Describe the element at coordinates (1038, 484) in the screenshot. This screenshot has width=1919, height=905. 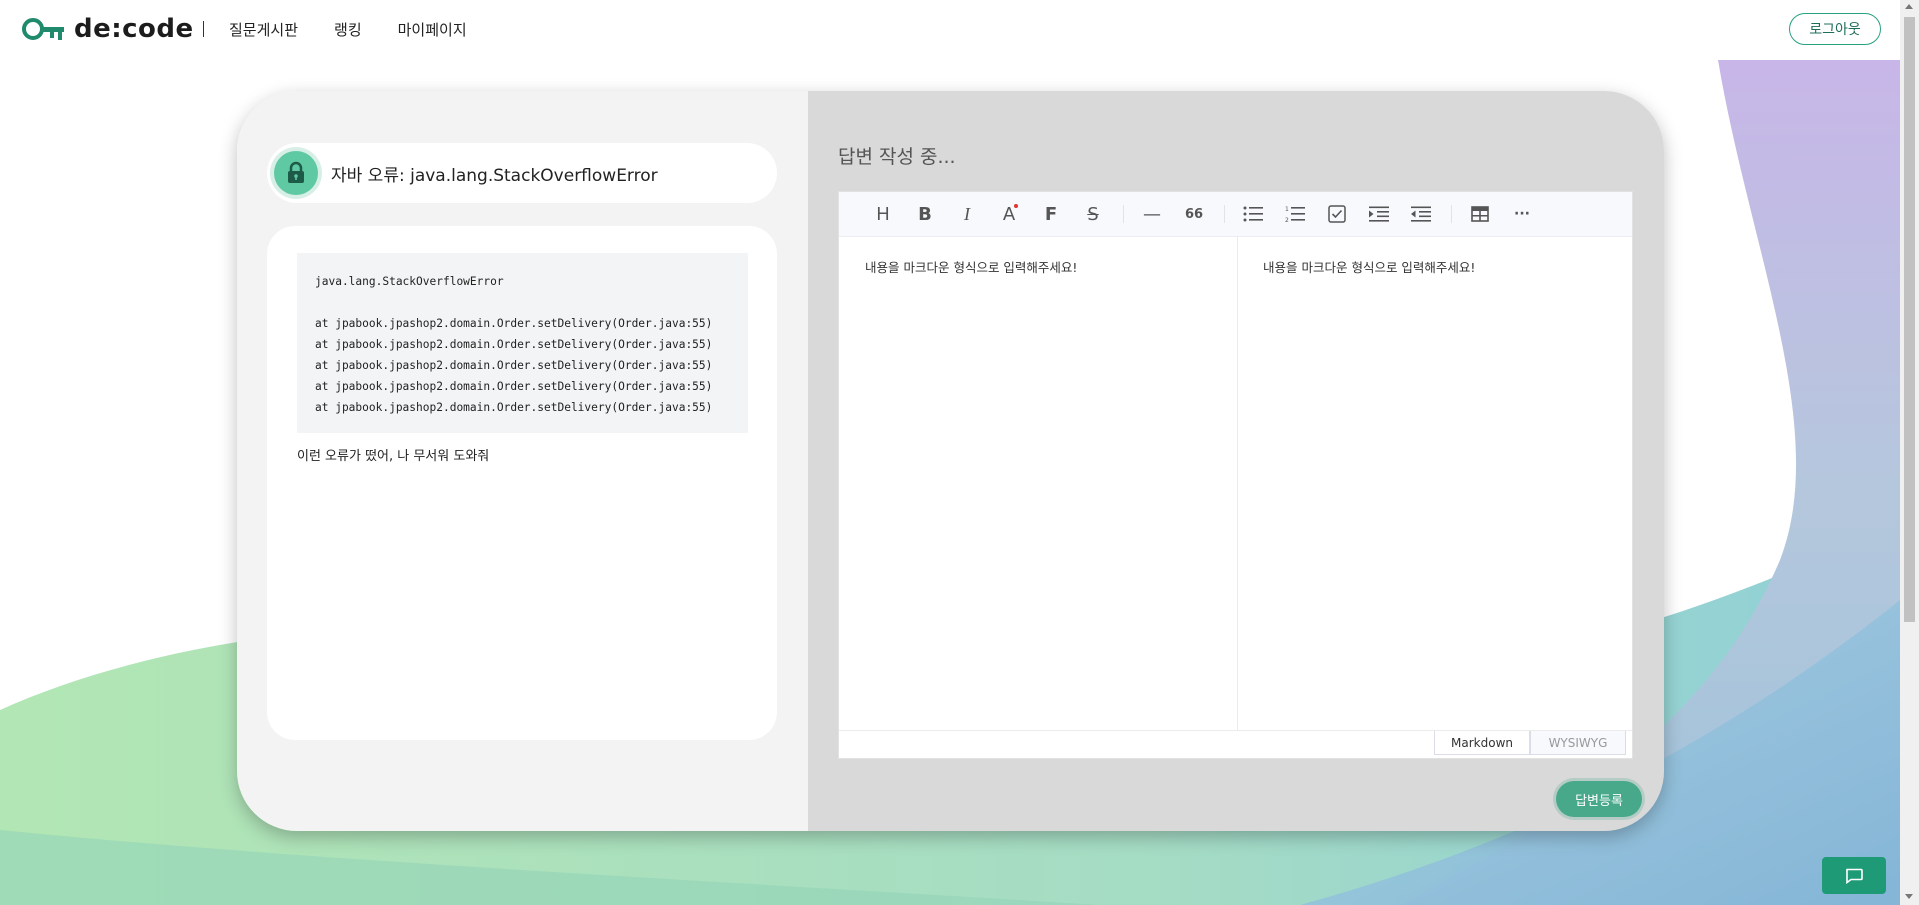
I see `markdown-input-pane: 내용을 마크다운 형식으로 입력해주세요!` at that location.